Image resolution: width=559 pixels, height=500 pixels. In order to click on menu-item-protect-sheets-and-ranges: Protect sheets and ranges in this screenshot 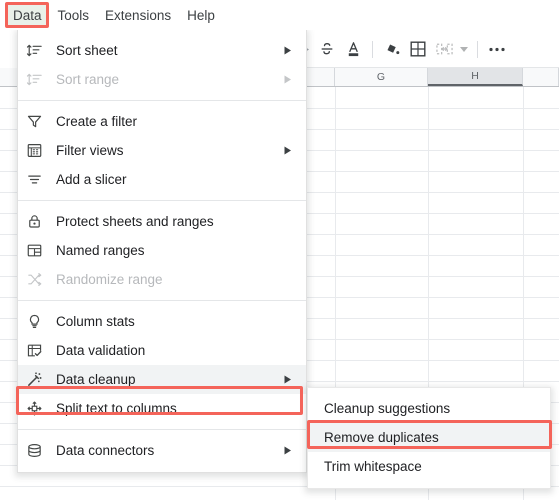, I will do `click(162, 221)`.